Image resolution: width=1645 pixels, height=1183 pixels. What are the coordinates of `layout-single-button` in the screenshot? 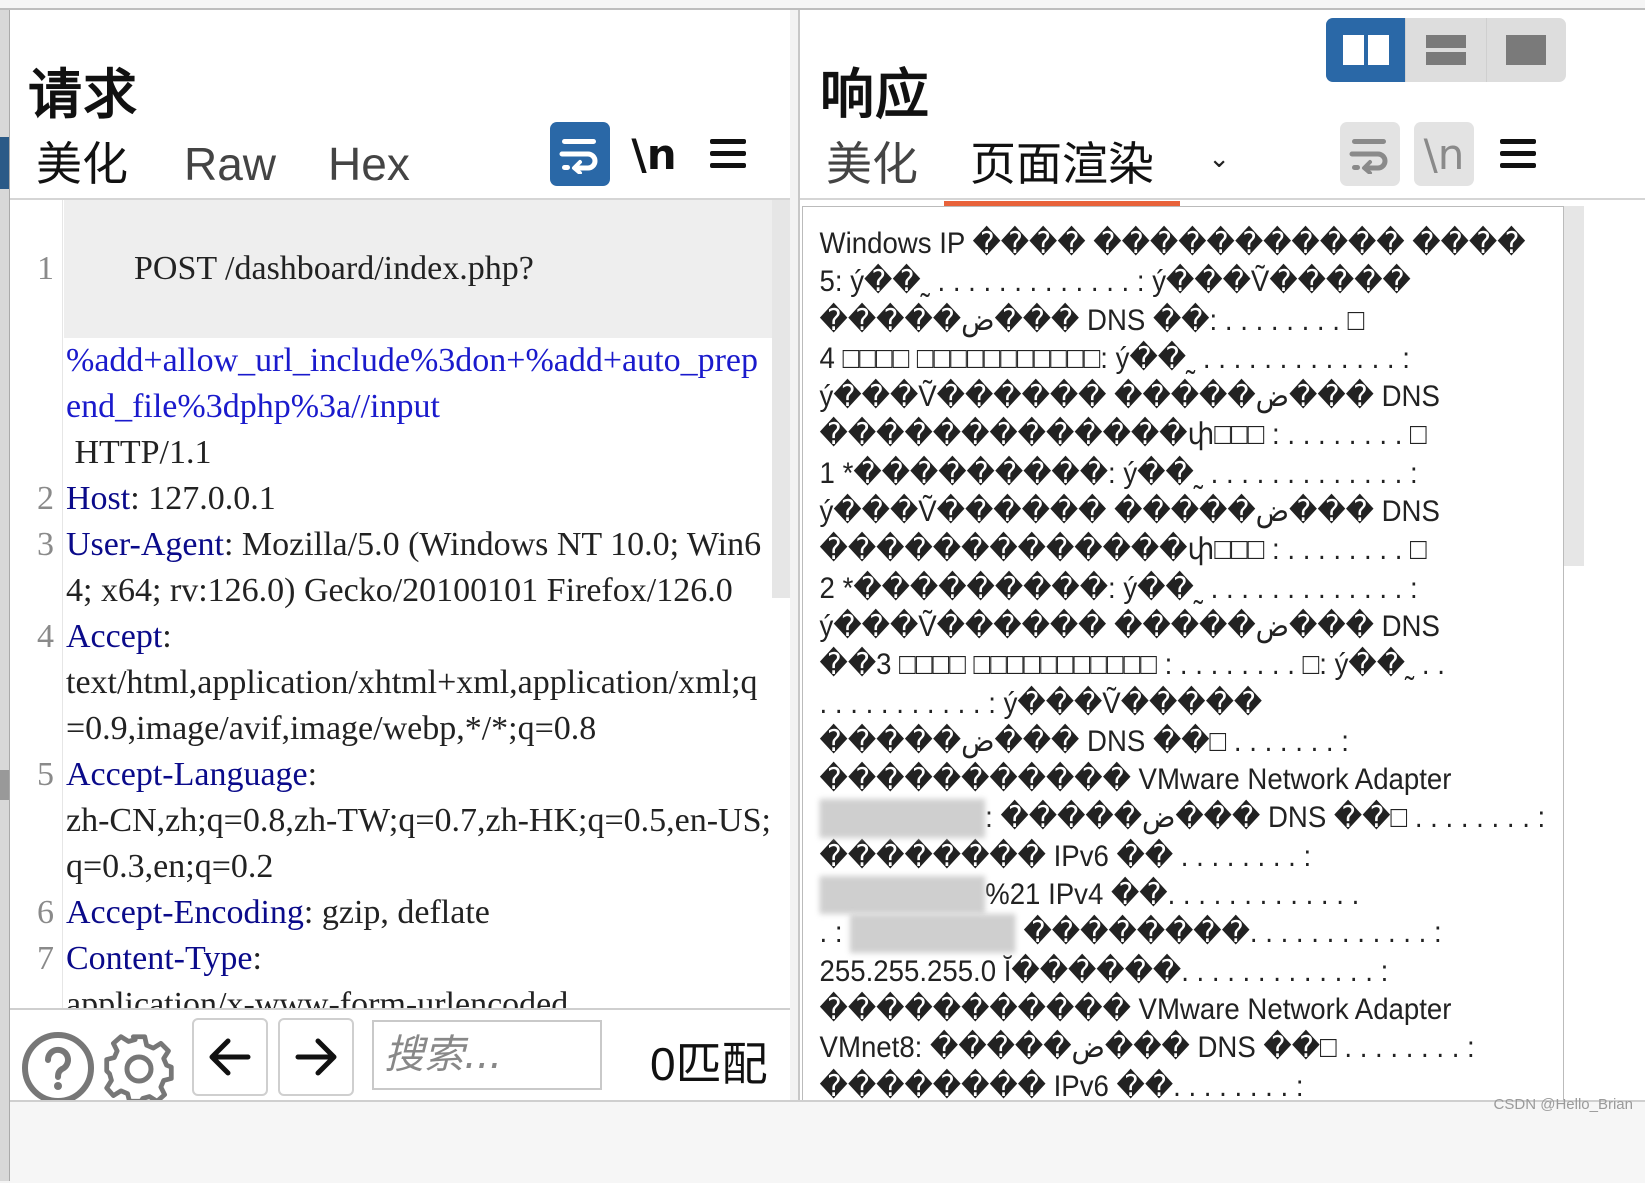 It's located at (1526, 50).